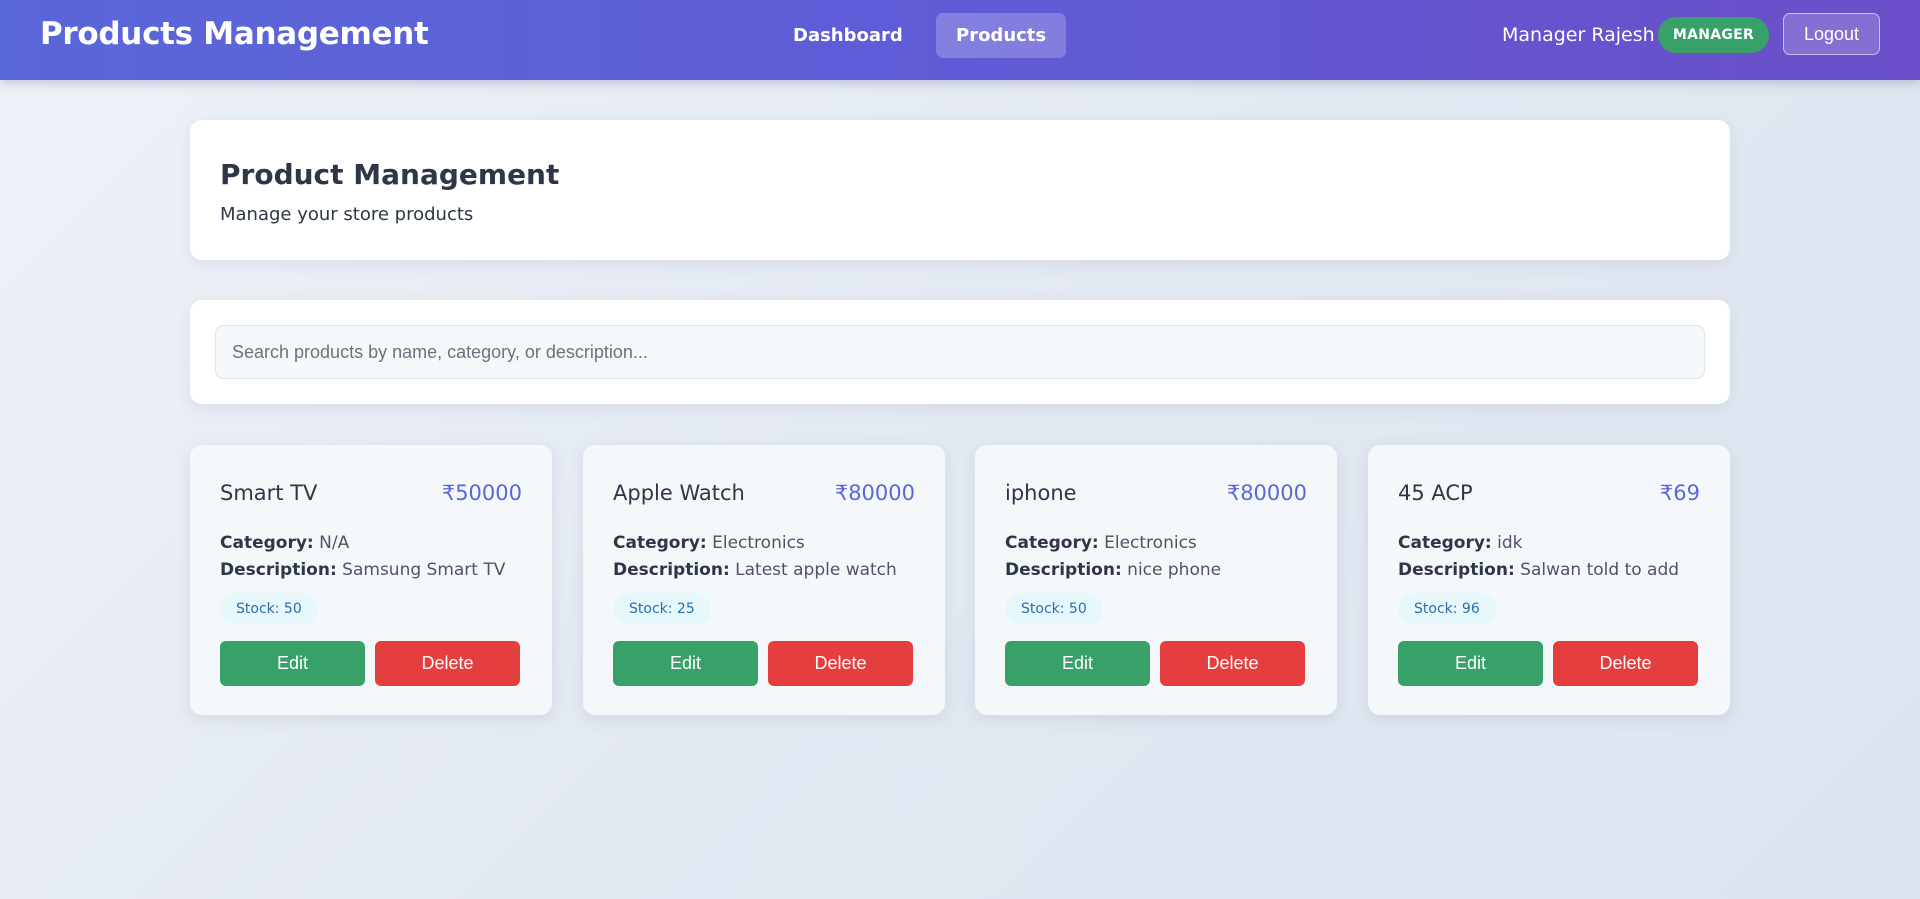 The image size is (1920, 899). Describe the element at coordinates (481, 493) in the screenshot. I see `product-price: ₹50000` at that location.